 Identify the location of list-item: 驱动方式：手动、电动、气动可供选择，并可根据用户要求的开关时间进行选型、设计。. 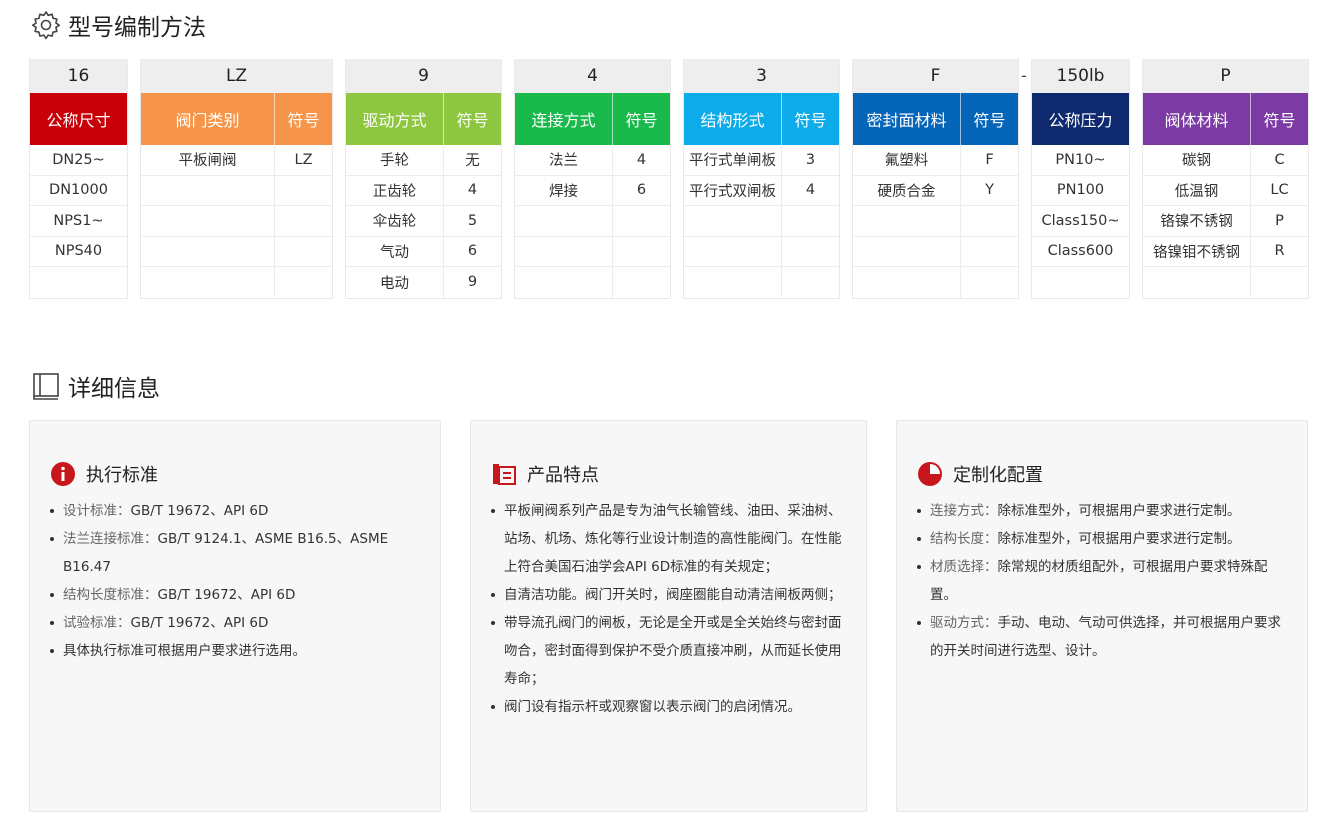
(1102, 637).